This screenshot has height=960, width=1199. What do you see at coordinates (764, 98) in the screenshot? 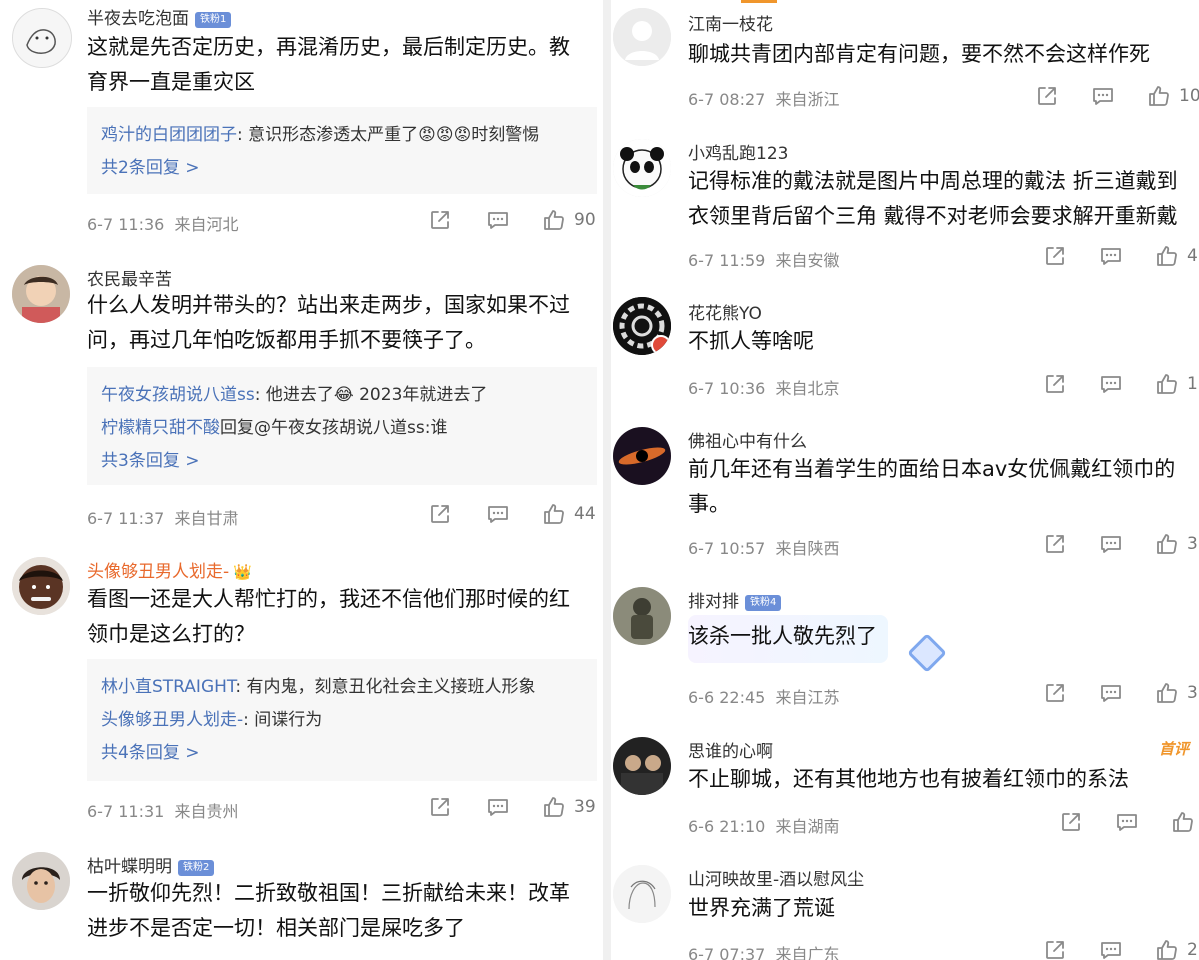
I see `comment-meta: 6-7 08:27 来自浙江` at bounding box center [764, 98].